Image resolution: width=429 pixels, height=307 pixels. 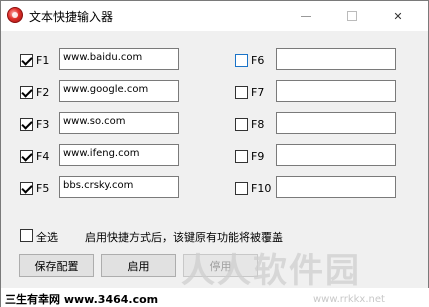 I want to click on footer-text: 三生有幸网 www.3464.com, so click(x=82, y=299).